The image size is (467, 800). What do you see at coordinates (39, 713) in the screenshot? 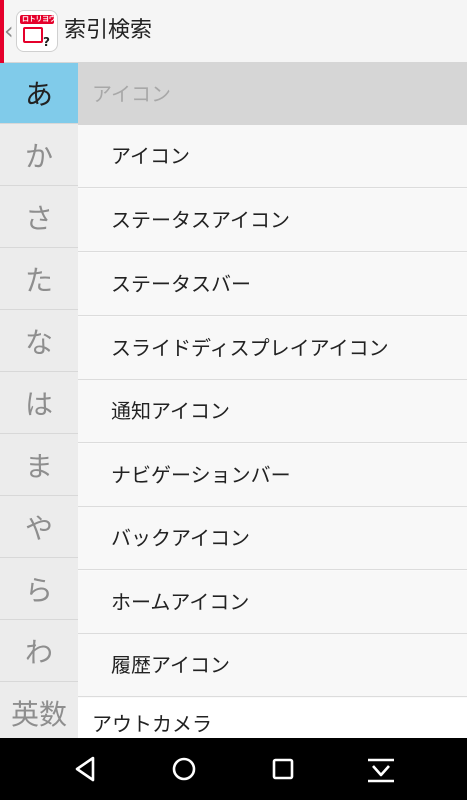
I see `index-item-alnum: 英数` at bounding box center [39, 713].